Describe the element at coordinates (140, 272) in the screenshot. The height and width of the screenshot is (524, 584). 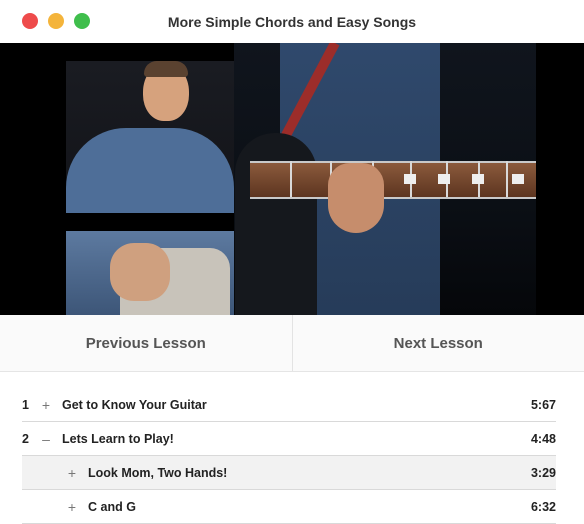
I see `strumming-hand` at that location.